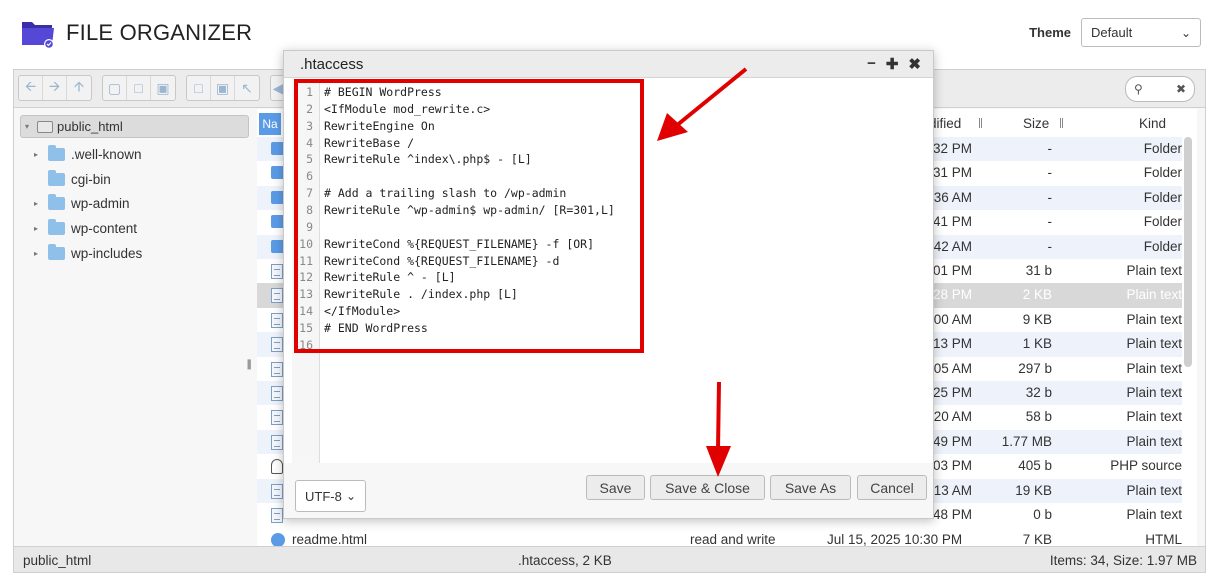  Describe the element at coordinates (718, 429) in the screenshot. I see `arrow-to-save-close-icon` at that location.